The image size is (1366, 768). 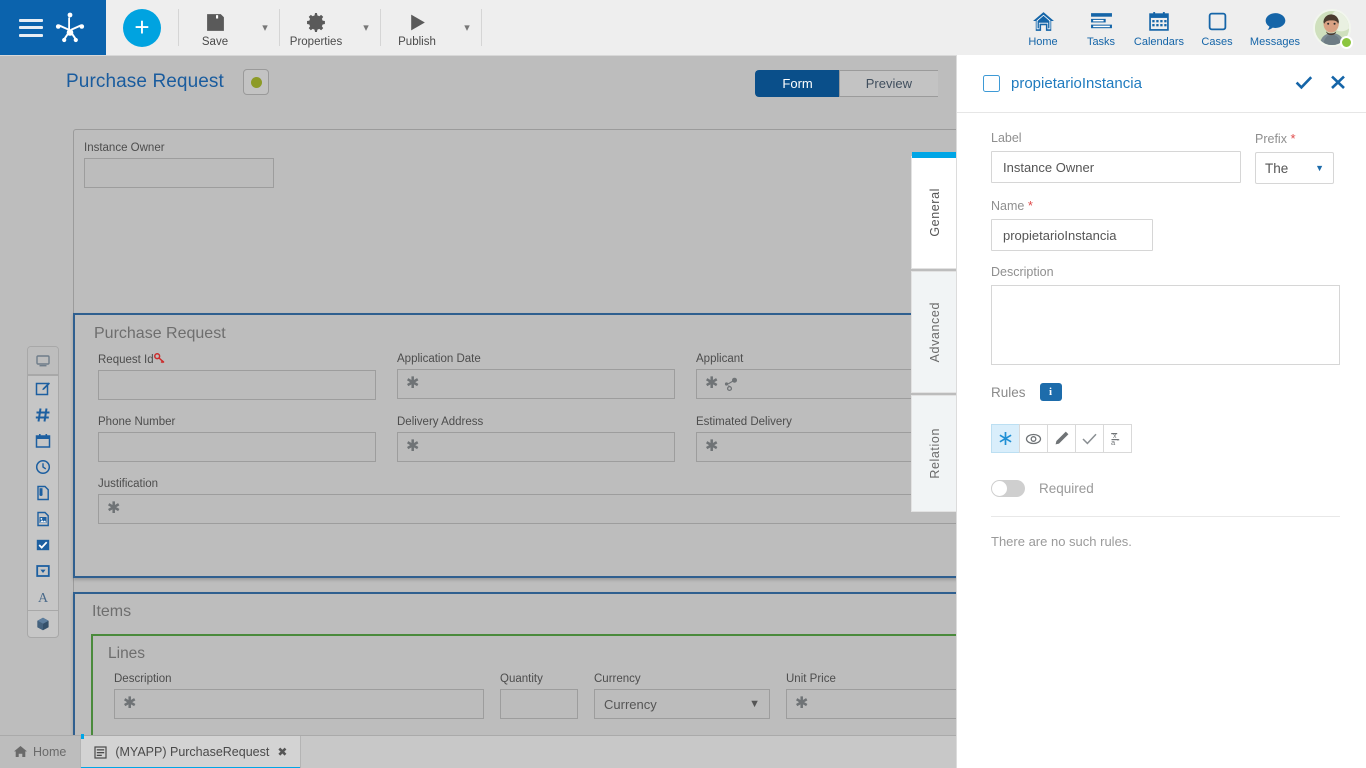 What do you see at coordinates (1165, 224) in the screenshot?
I see `field-name: Name * propietarioInstancia` at bounding box center [1165, 224].